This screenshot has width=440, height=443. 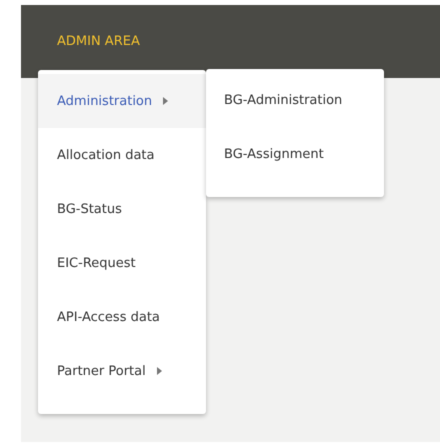 What do you see at coordinates (122, 209) in the screenshot?
I see `menu-item: BG-Status` at bounding box center [122, 209].